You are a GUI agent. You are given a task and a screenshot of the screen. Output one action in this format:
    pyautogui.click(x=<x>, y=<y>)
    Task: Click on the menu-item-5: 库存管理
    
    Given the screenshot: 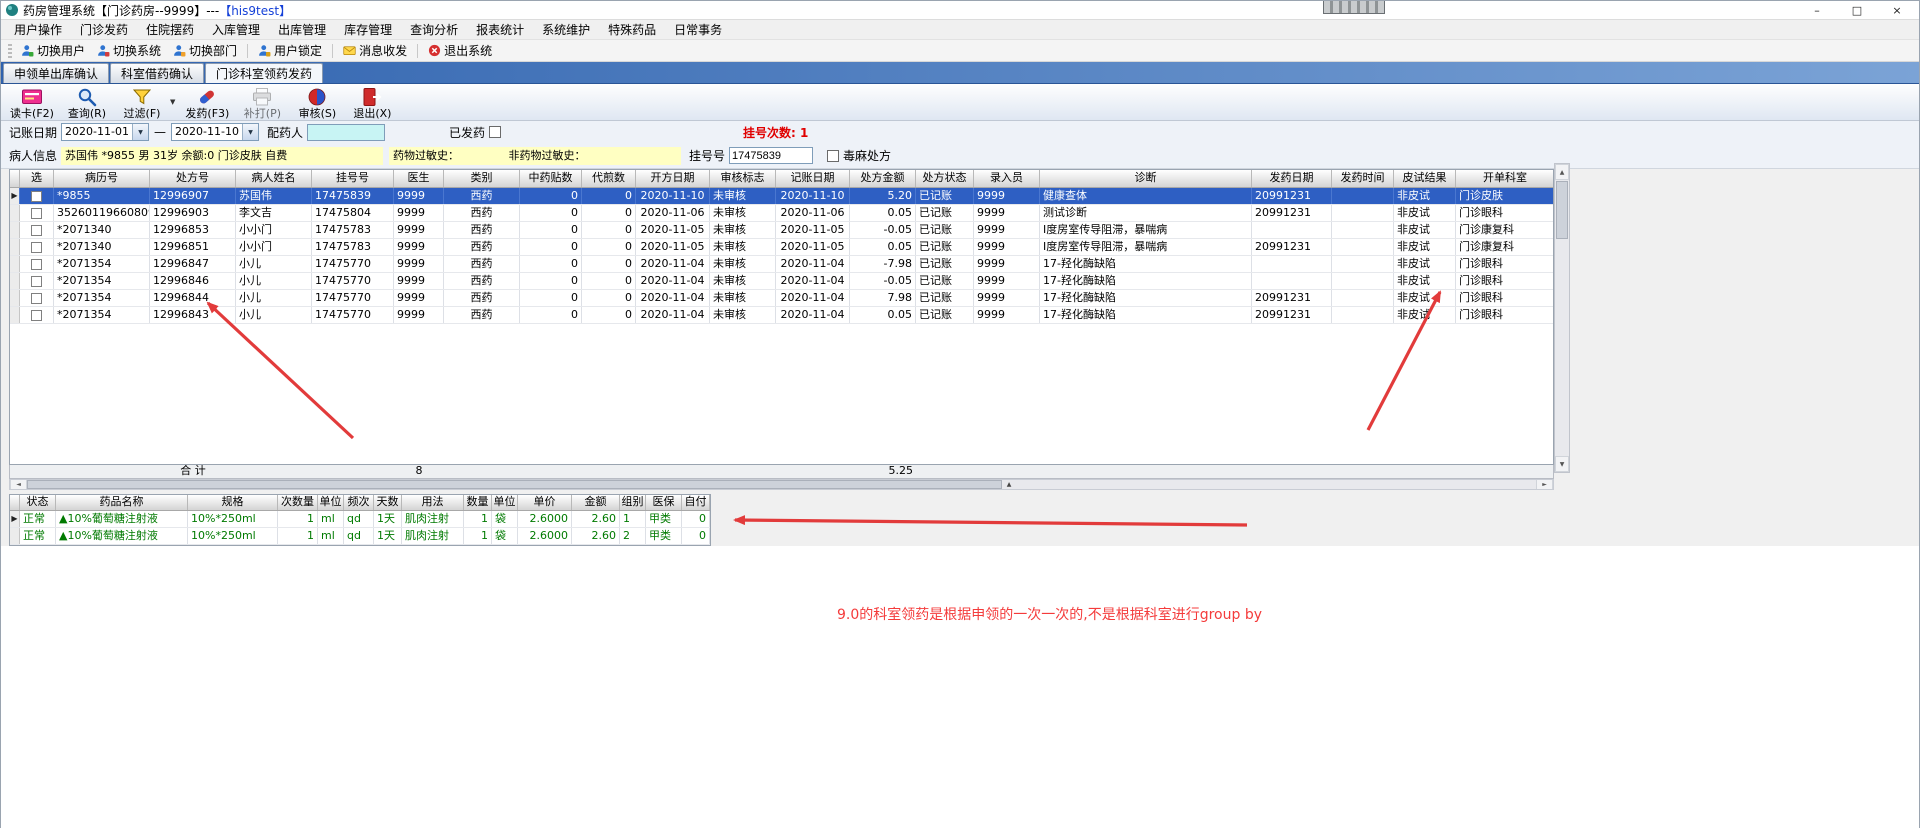 What is the action you would take?
    pyautogui.click(x=368, y=29)
    